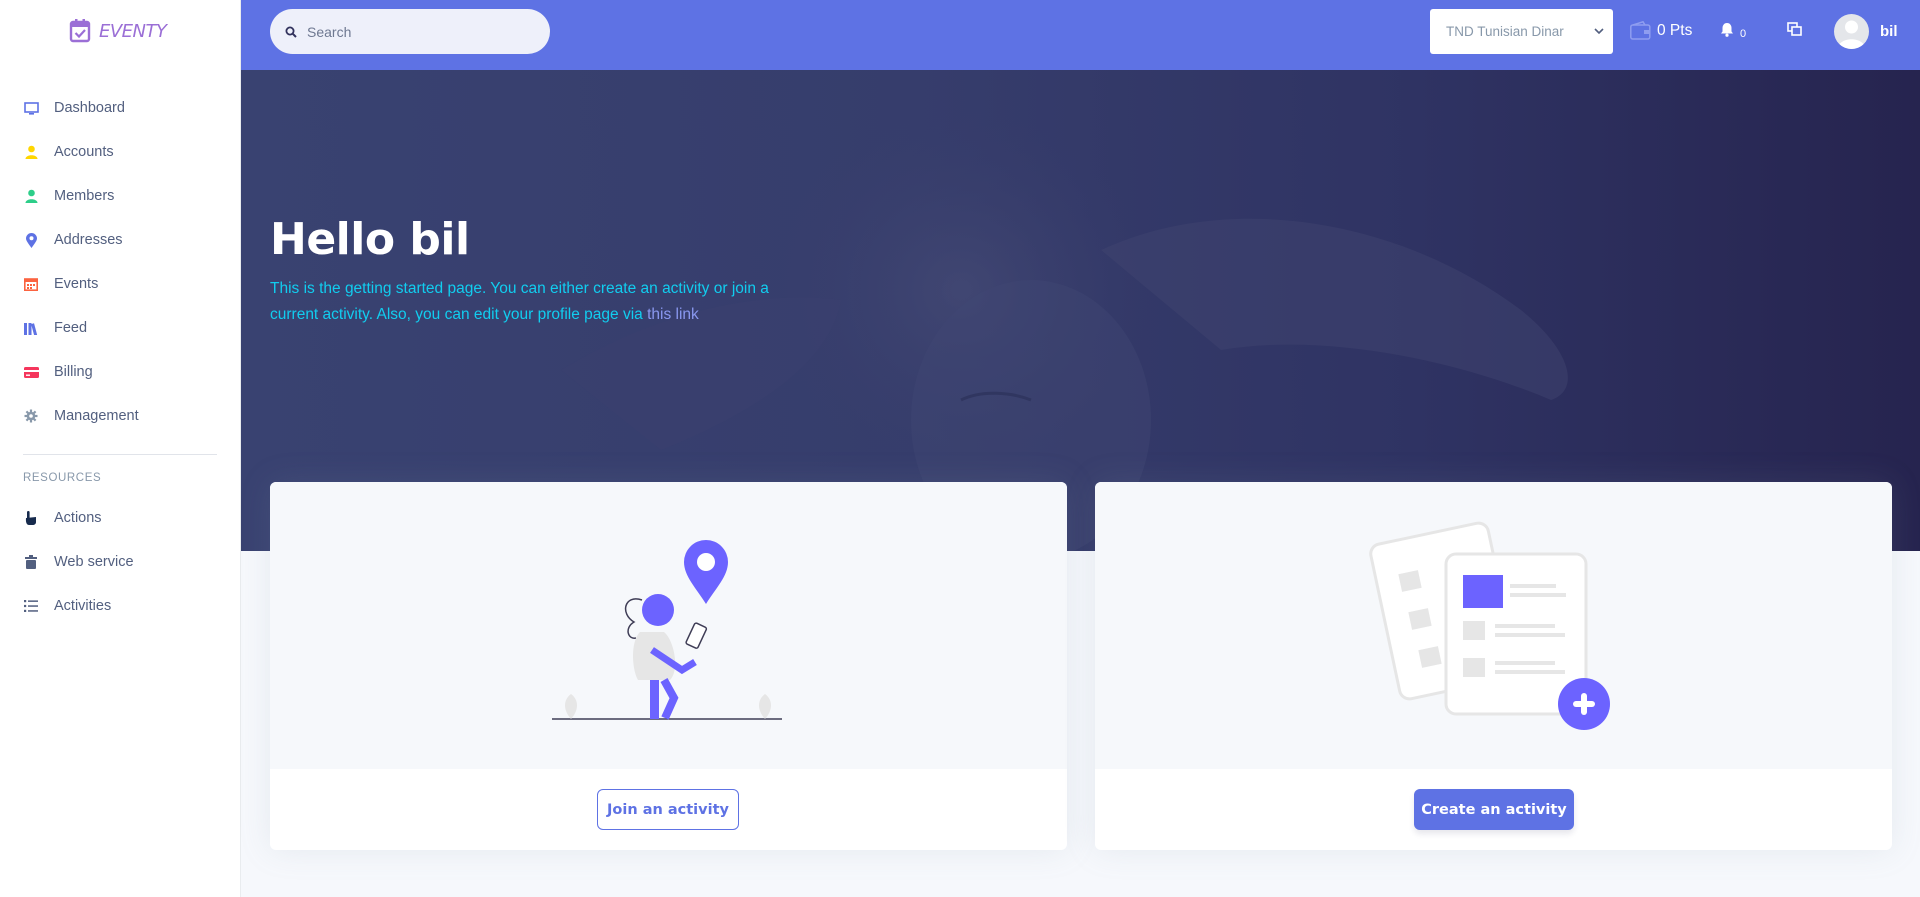 This screenshot has width=1920, height=897. What do you see at coordinates (1080, 35) in the screenshot?
I see `topbar: TND Tunisian Dinar 0 Pts 0 bil` at bounding box center [1080, 35].